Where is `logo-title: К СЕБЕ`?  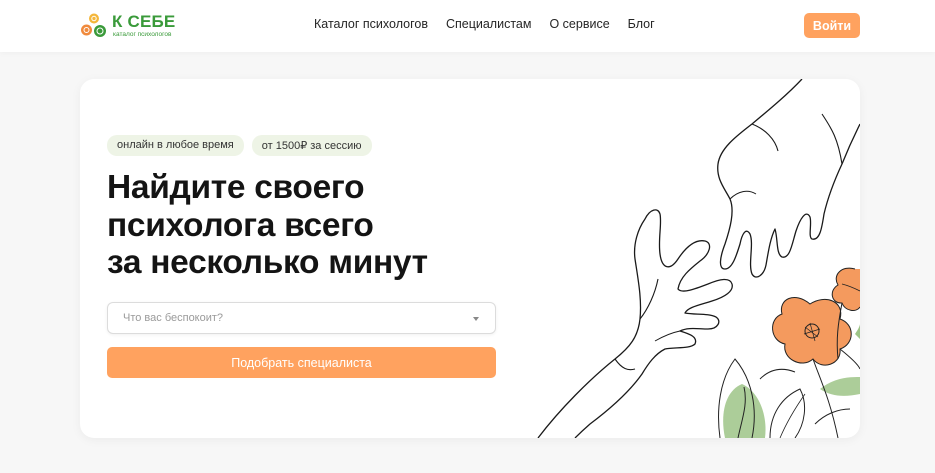
logo-title: К СЕБЕ is located at coordinates (144, 21).